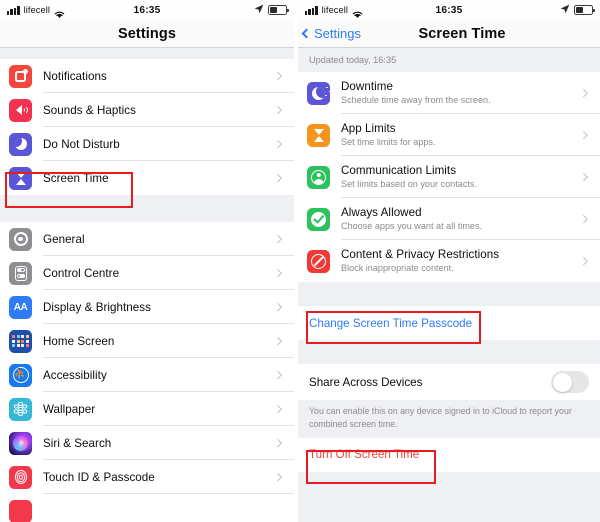  What do you see at coordinates (318, 93) in the screenshot?
I see `downtime-icon` at bounding box center [318, 93].